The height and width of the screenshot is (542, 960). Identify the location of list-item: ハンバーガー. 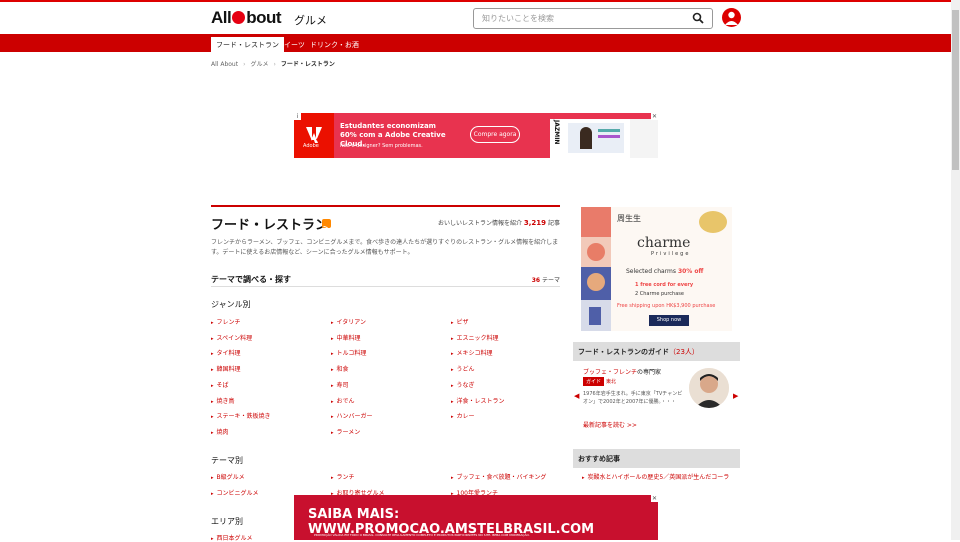
(352, 415).